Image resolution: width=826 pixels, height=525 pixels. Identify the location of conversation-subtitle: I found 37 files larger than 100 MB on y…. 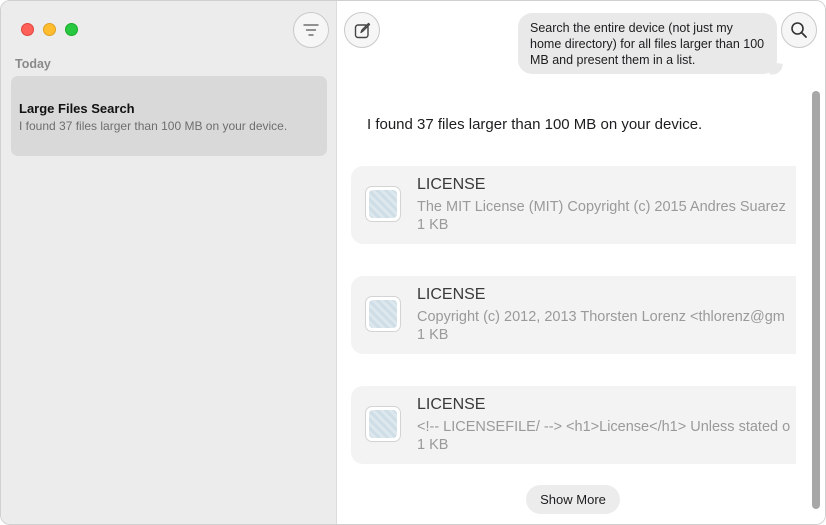
(153, 126).